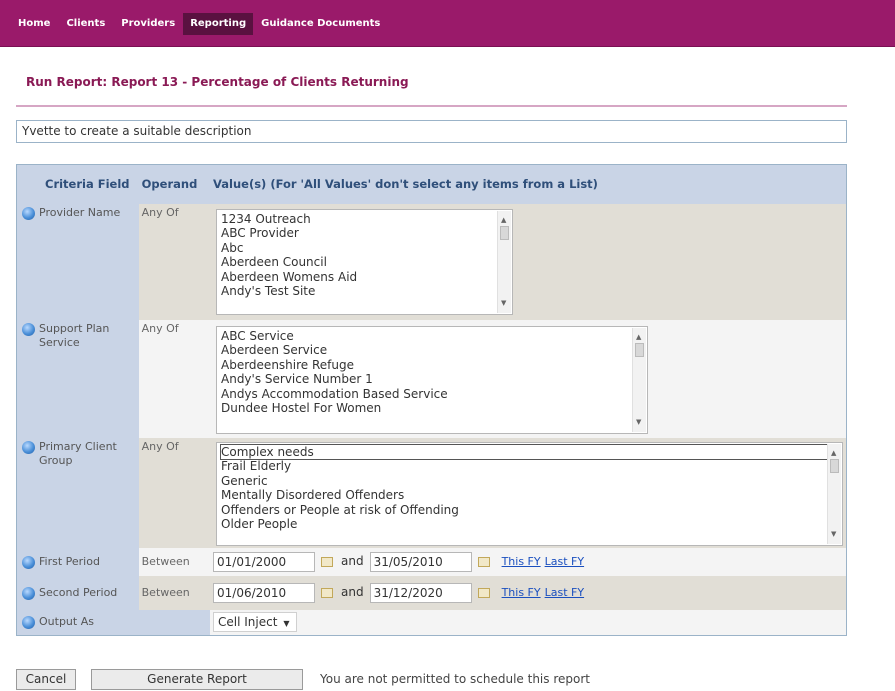 This screenshot has width=895, height=691. I want to click on nav-guidance-documents: Guidance Documents, so click(320, 32).